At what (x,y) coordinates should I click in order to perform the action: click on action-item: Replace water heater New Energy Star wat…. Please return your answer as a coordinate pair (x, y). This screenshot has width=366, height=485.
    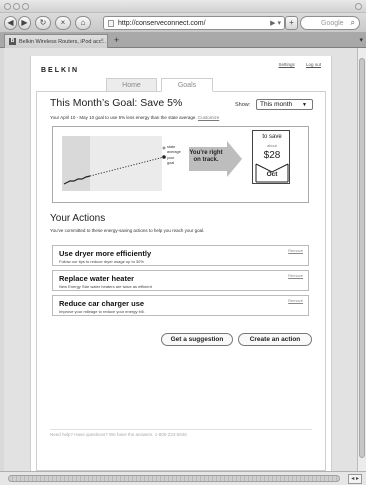
    Looking at the image, I should click on (180, 280).